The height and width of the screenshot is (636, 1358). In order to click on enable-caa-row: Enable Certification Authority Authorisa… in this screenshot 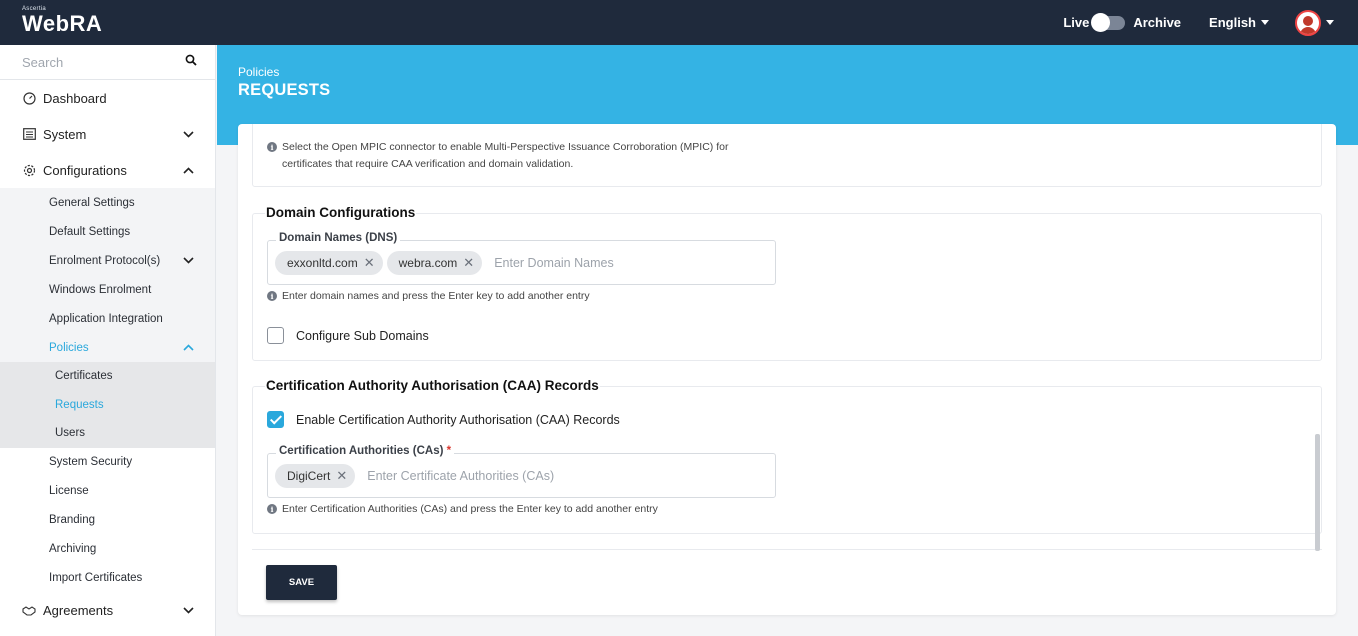, I will do `click(443, 419)`.